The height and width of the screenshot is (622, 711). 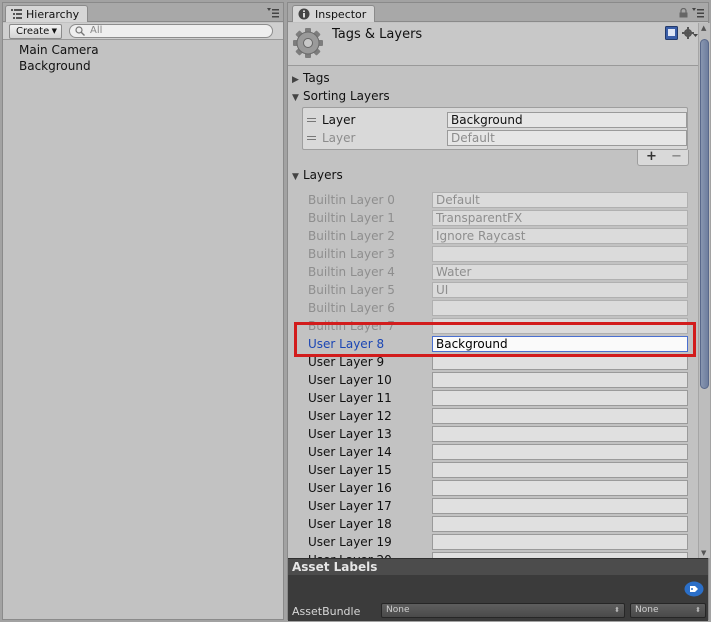 I want to click on layer-label: User Layer 19, so click(x=350, y=542).